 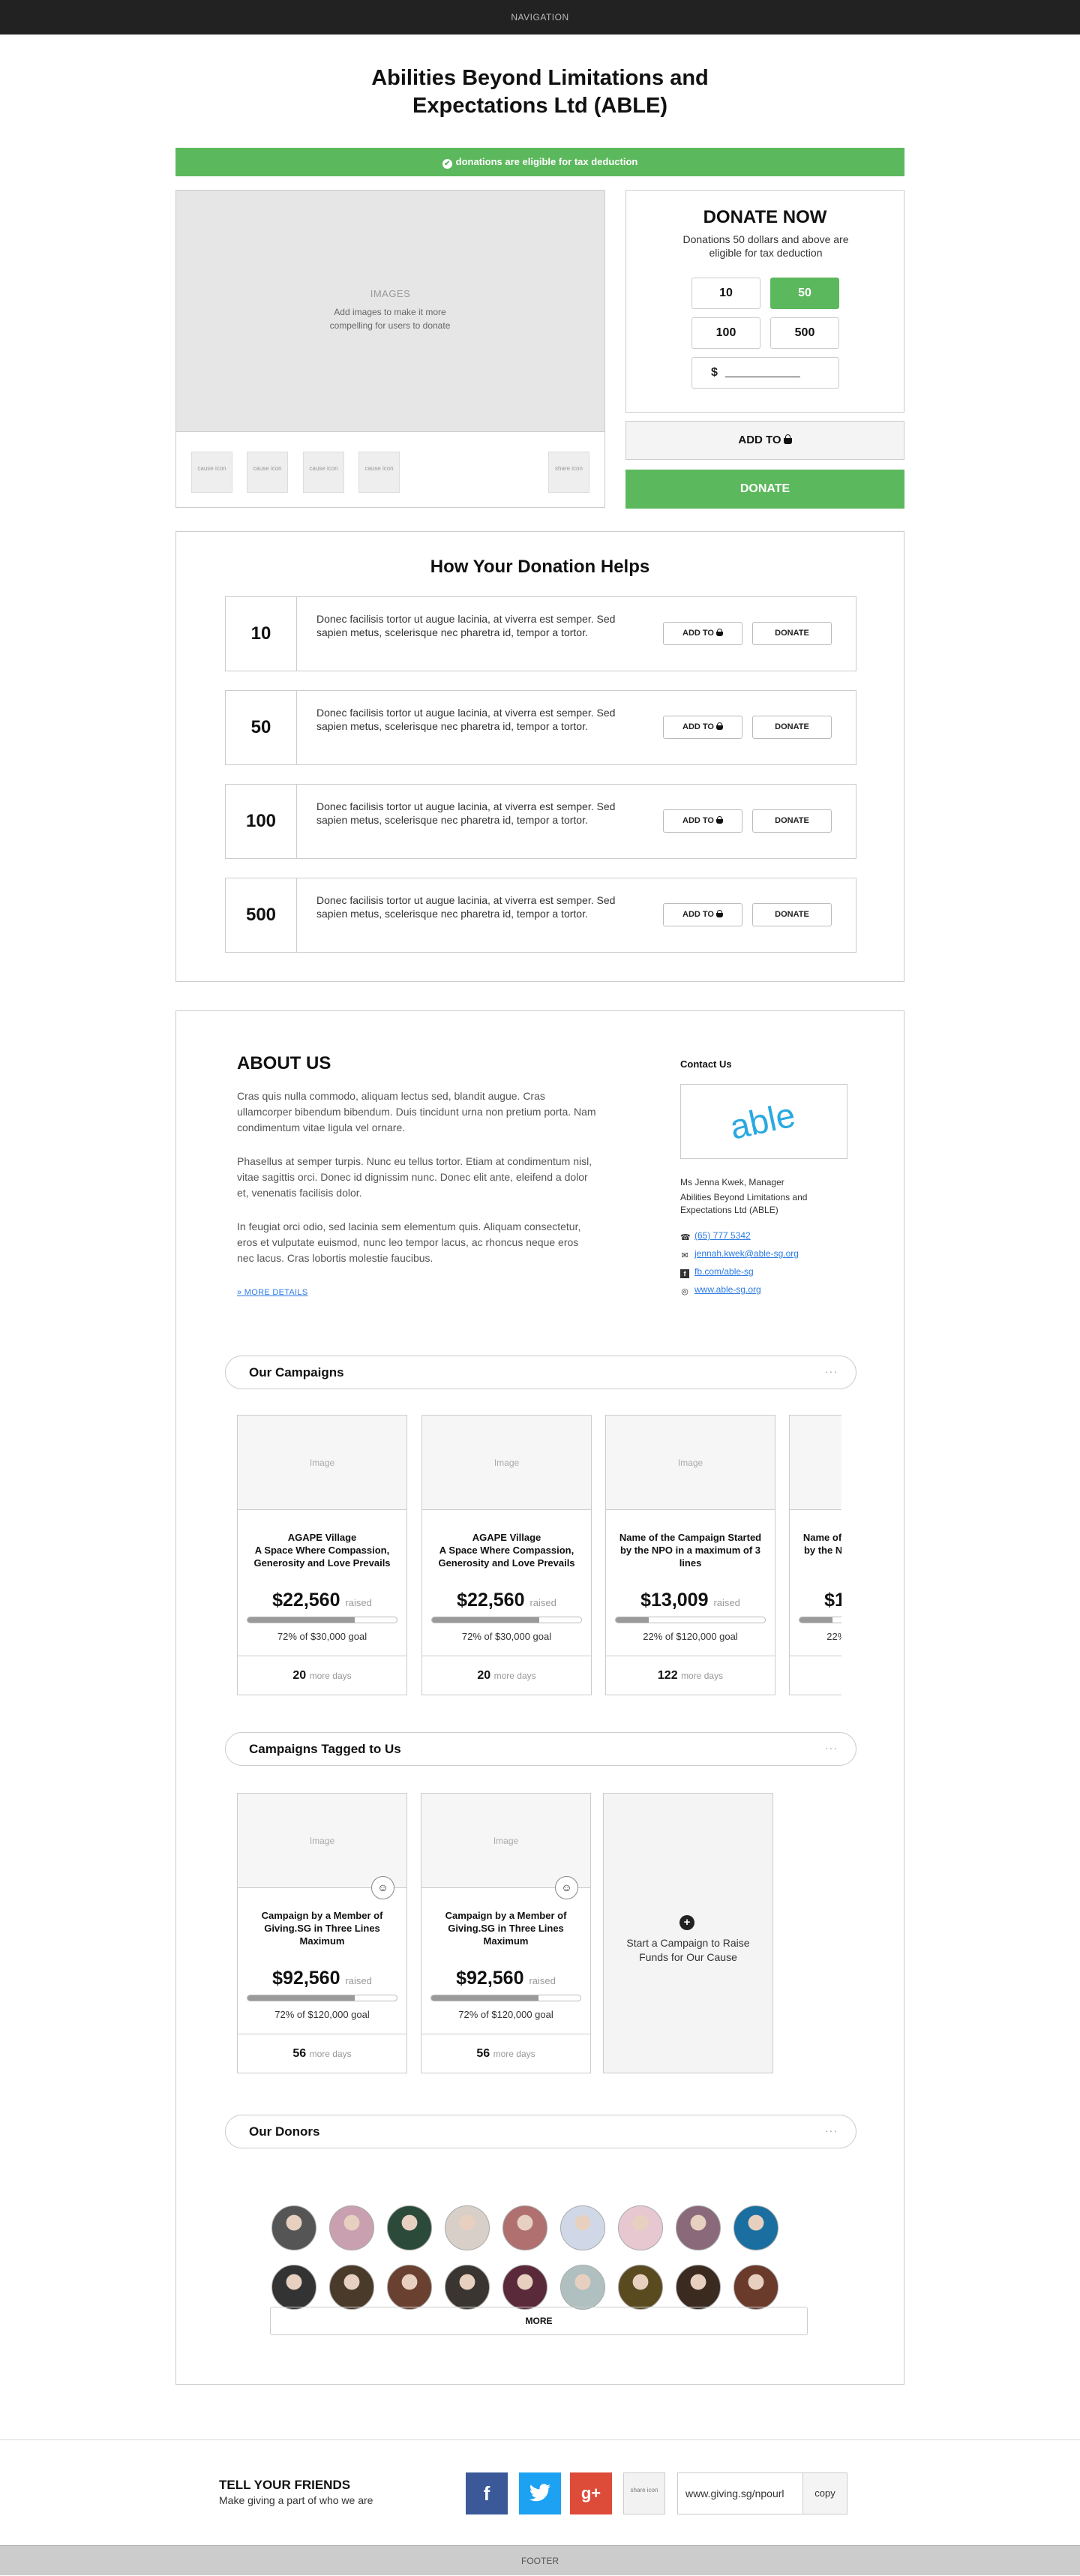 I want to click on contact-phone: ☎ (65) 777 5342, so click(x=715, y=1236).